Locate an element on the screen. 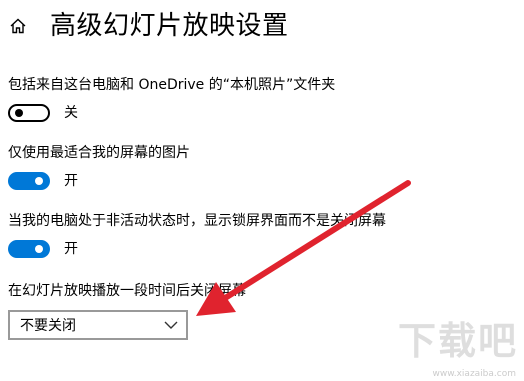 The image size is (524, 381). setting-label: 包括来自这台电脑和 OneDrive 的“本机照片”文件夹 is located at coordinates (172, 85).